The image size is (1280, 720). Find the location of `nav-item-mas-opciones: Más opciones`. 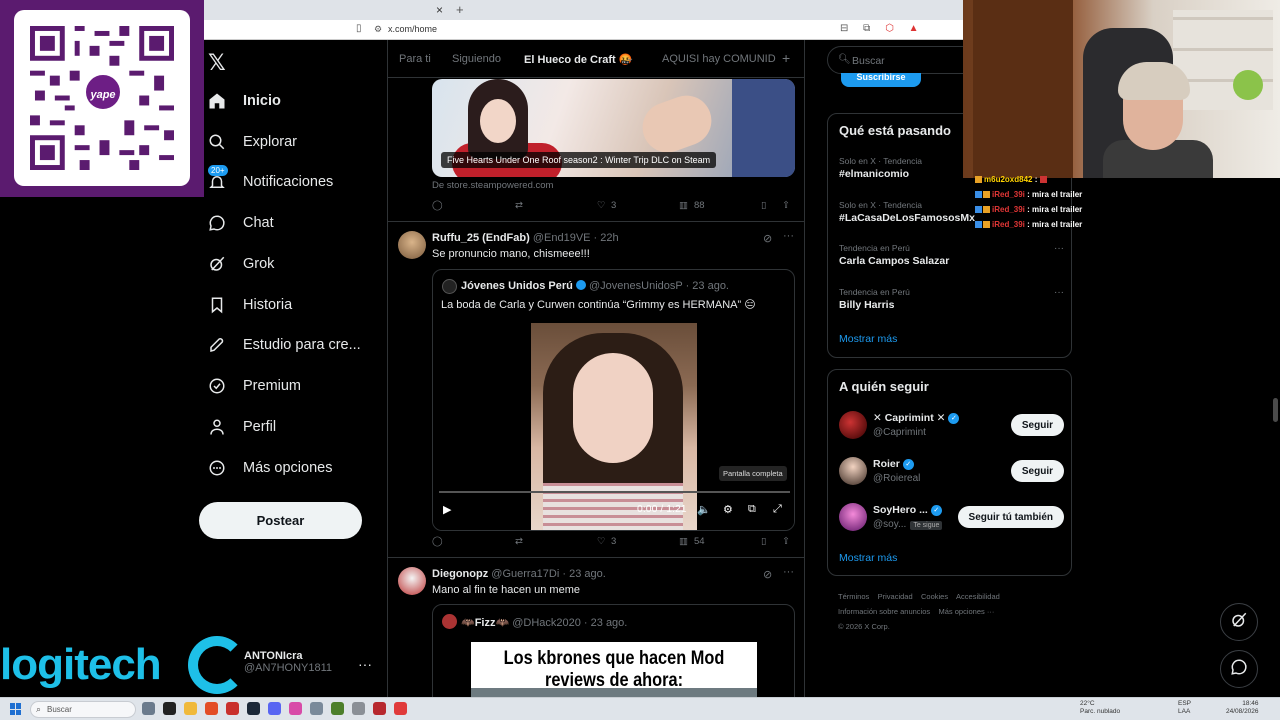

nav-item-mas-opciones: Más opciones is located at coordinates (270, 468).